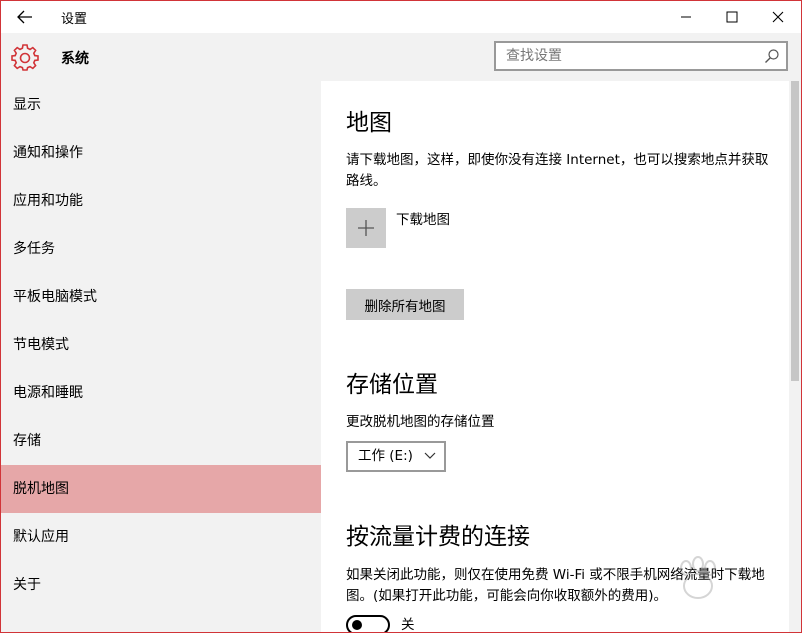 This screenshot has width=802, height=633. I want to click on toggle-knob, so click(357, 625).